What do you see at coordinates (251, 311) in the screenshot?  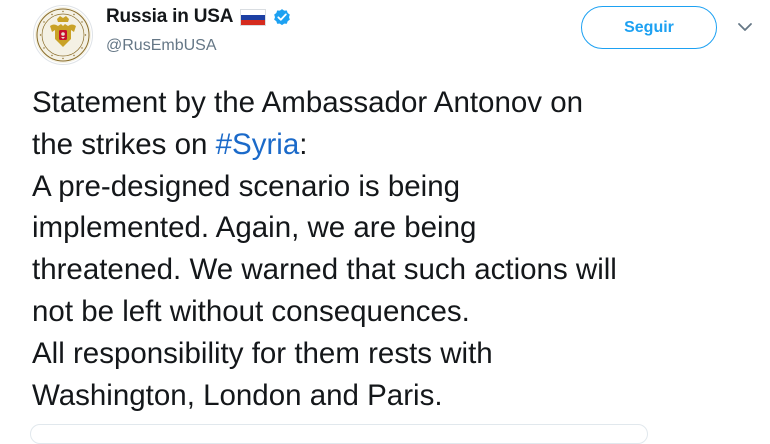 I see `tweet-line: not be left without consequences.` at bounding box center [251, 311].